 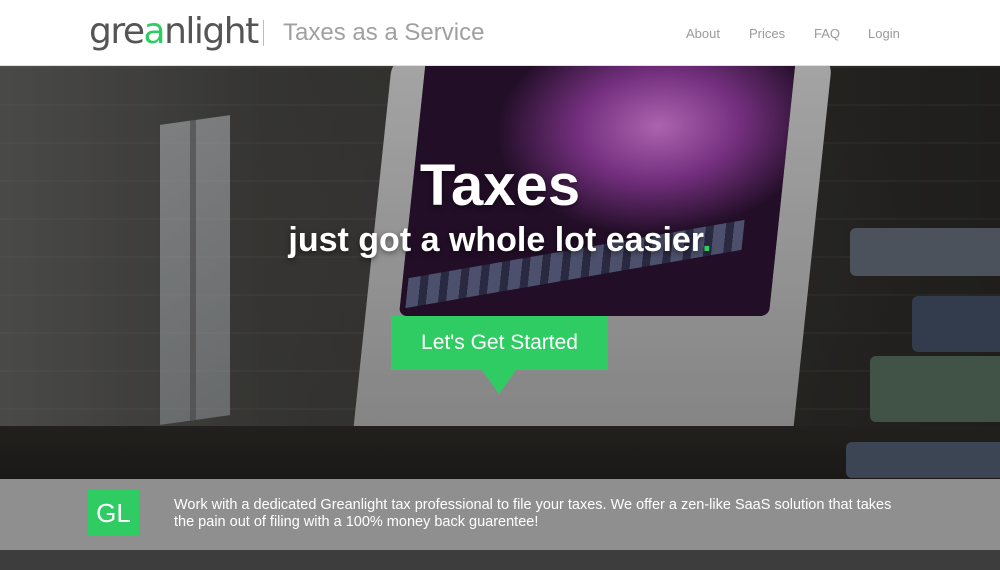 What do you see at coordinates (767, 34) in the screenshot?
I see `nav-prices-link: Prices` at bounding box center [767, 34].